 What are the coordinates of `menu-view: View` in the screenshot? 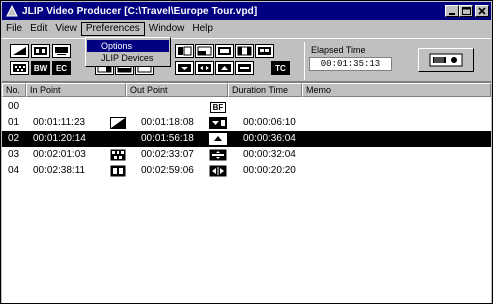 It's located at (66, 29).